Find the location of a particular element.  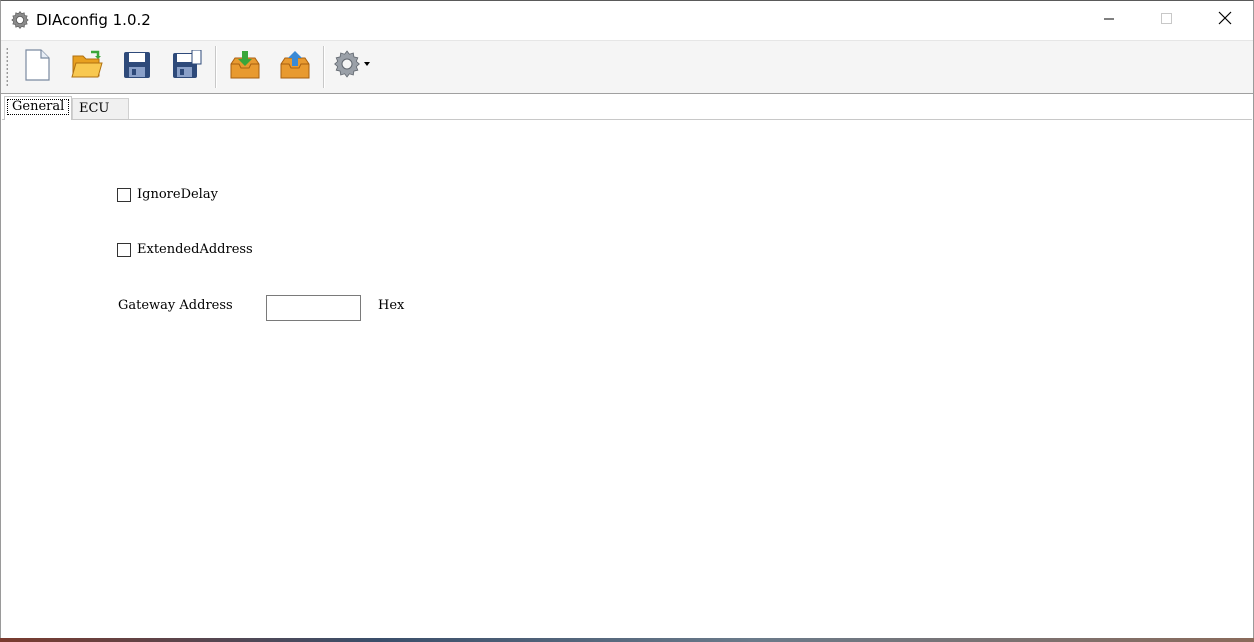

tab-general: General is located at coordinates (38, 108).